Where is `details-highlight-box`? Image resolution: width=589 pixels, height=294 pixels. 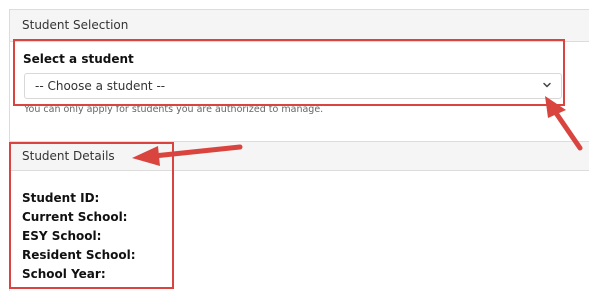
details-highlight-box is located at coordinates (91, 215).